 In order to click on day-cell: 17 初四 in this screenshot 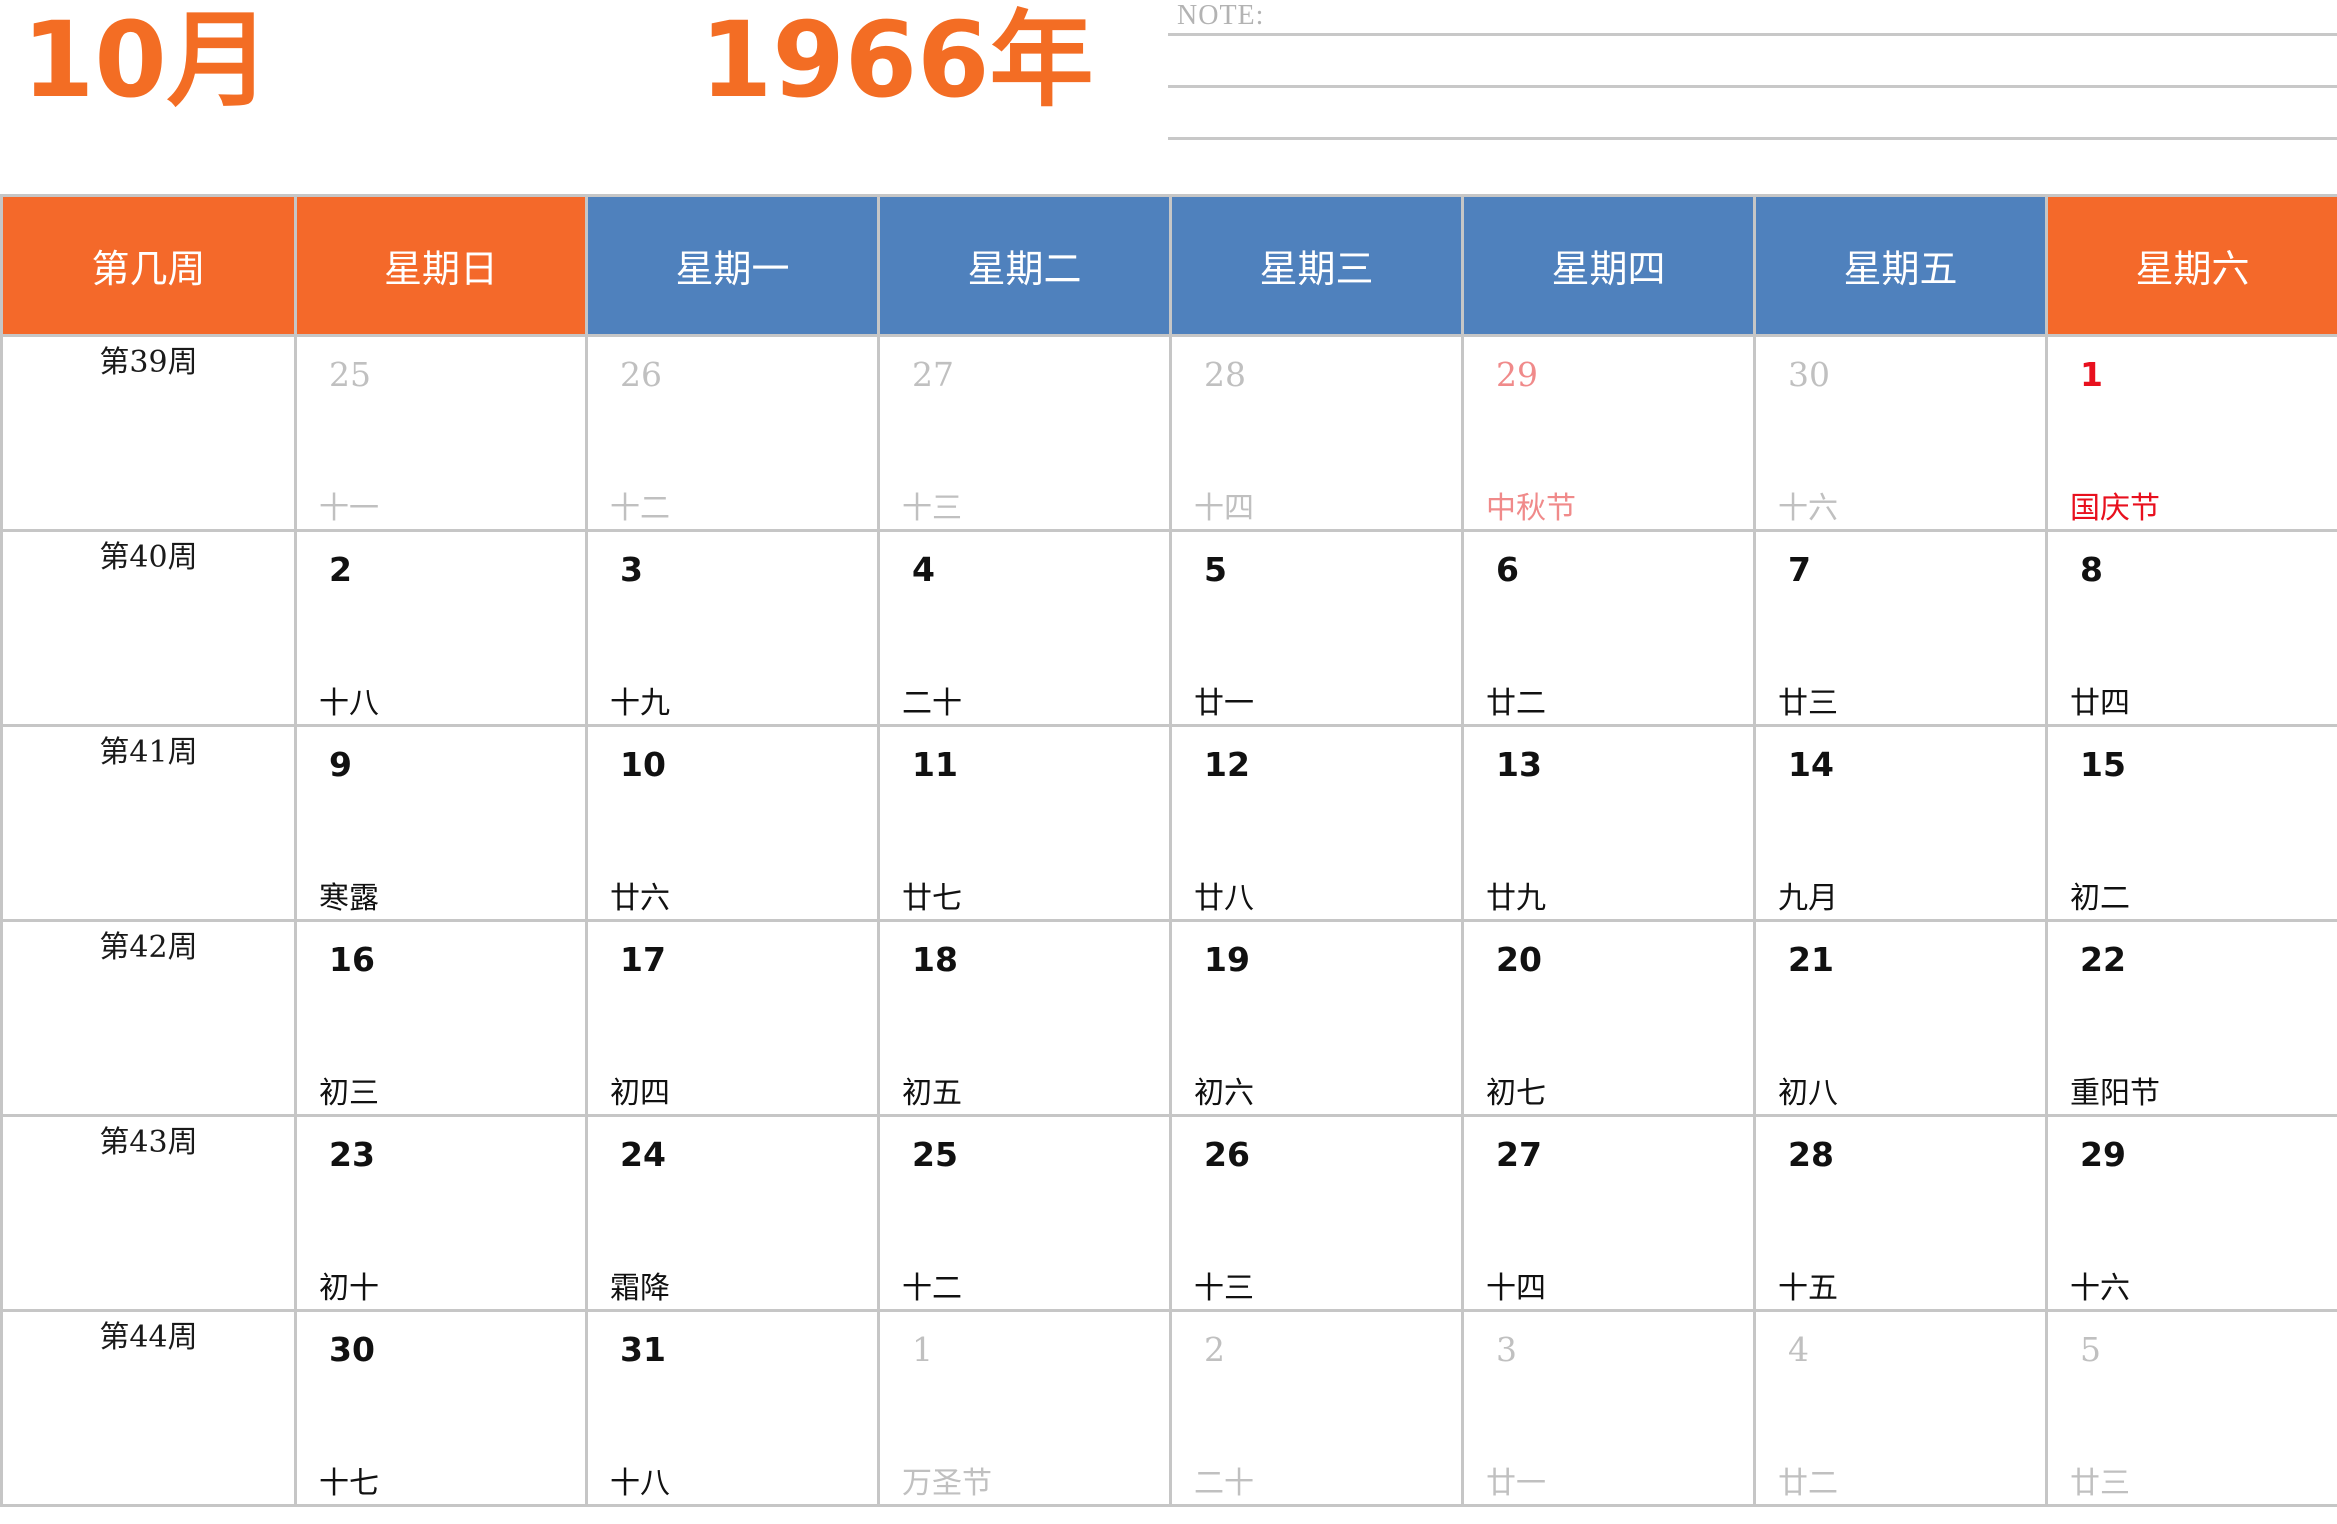, I will do `click(732, 1018)`.